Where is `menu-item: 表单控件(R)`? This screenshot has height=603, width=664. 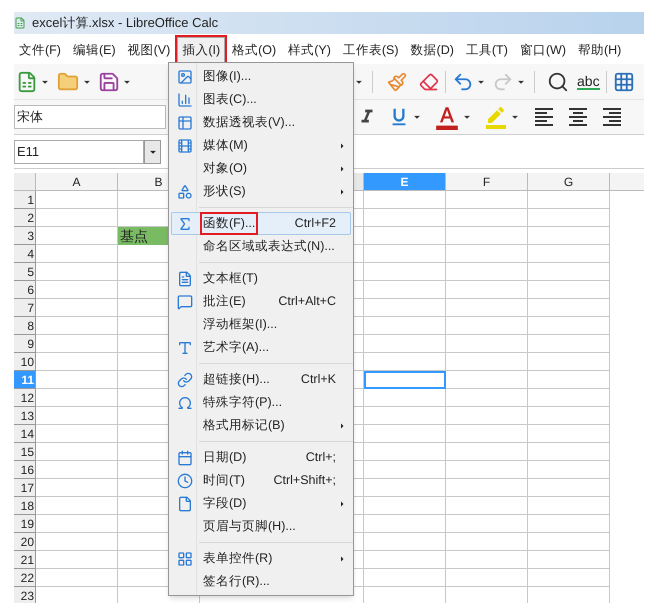 menu-item: 表单控件(R) is located at coordinates (261, 558).